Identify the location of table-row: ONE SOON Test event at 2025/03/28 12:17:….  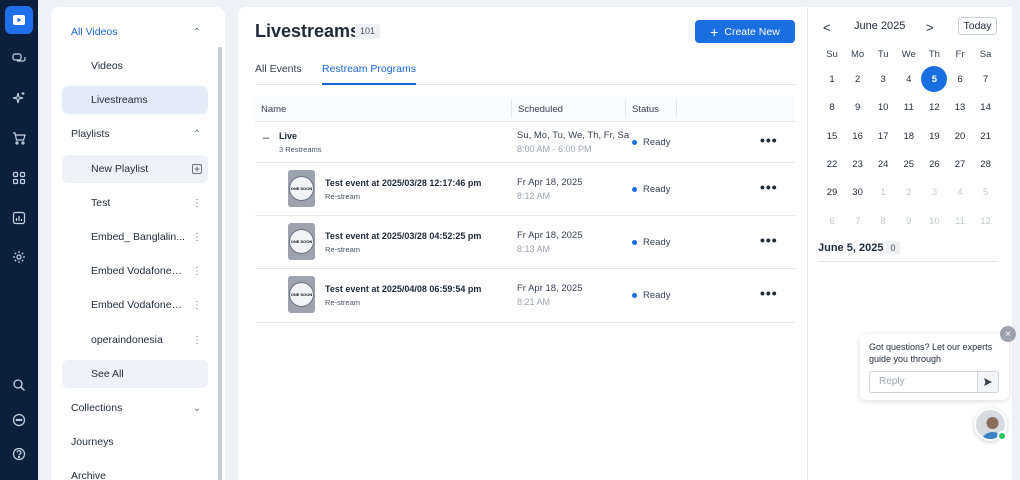
(525, 189).